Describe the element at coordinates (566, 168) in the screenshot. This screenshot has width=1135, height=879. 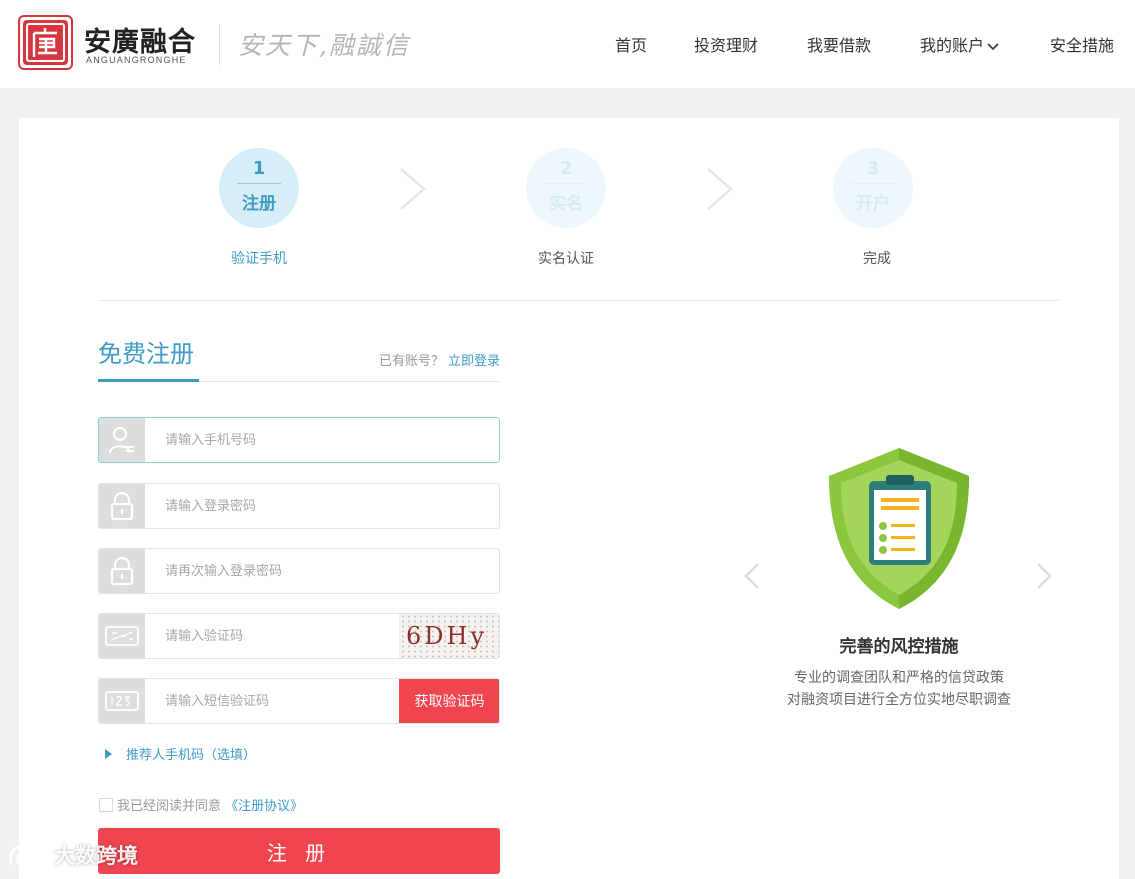
I see `step-2-number: 2` at that location.